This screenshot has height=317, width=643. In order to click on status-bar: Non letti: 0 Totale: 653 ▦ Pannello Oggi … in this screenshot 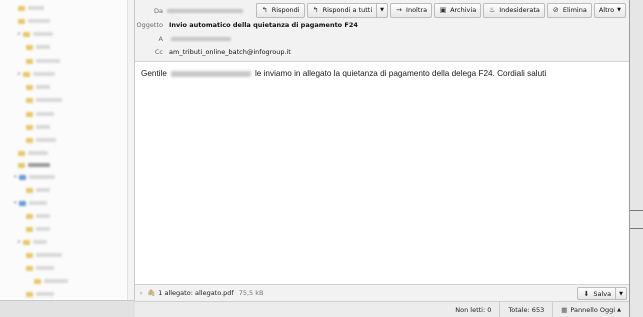, I will do `click(382, 309)`.